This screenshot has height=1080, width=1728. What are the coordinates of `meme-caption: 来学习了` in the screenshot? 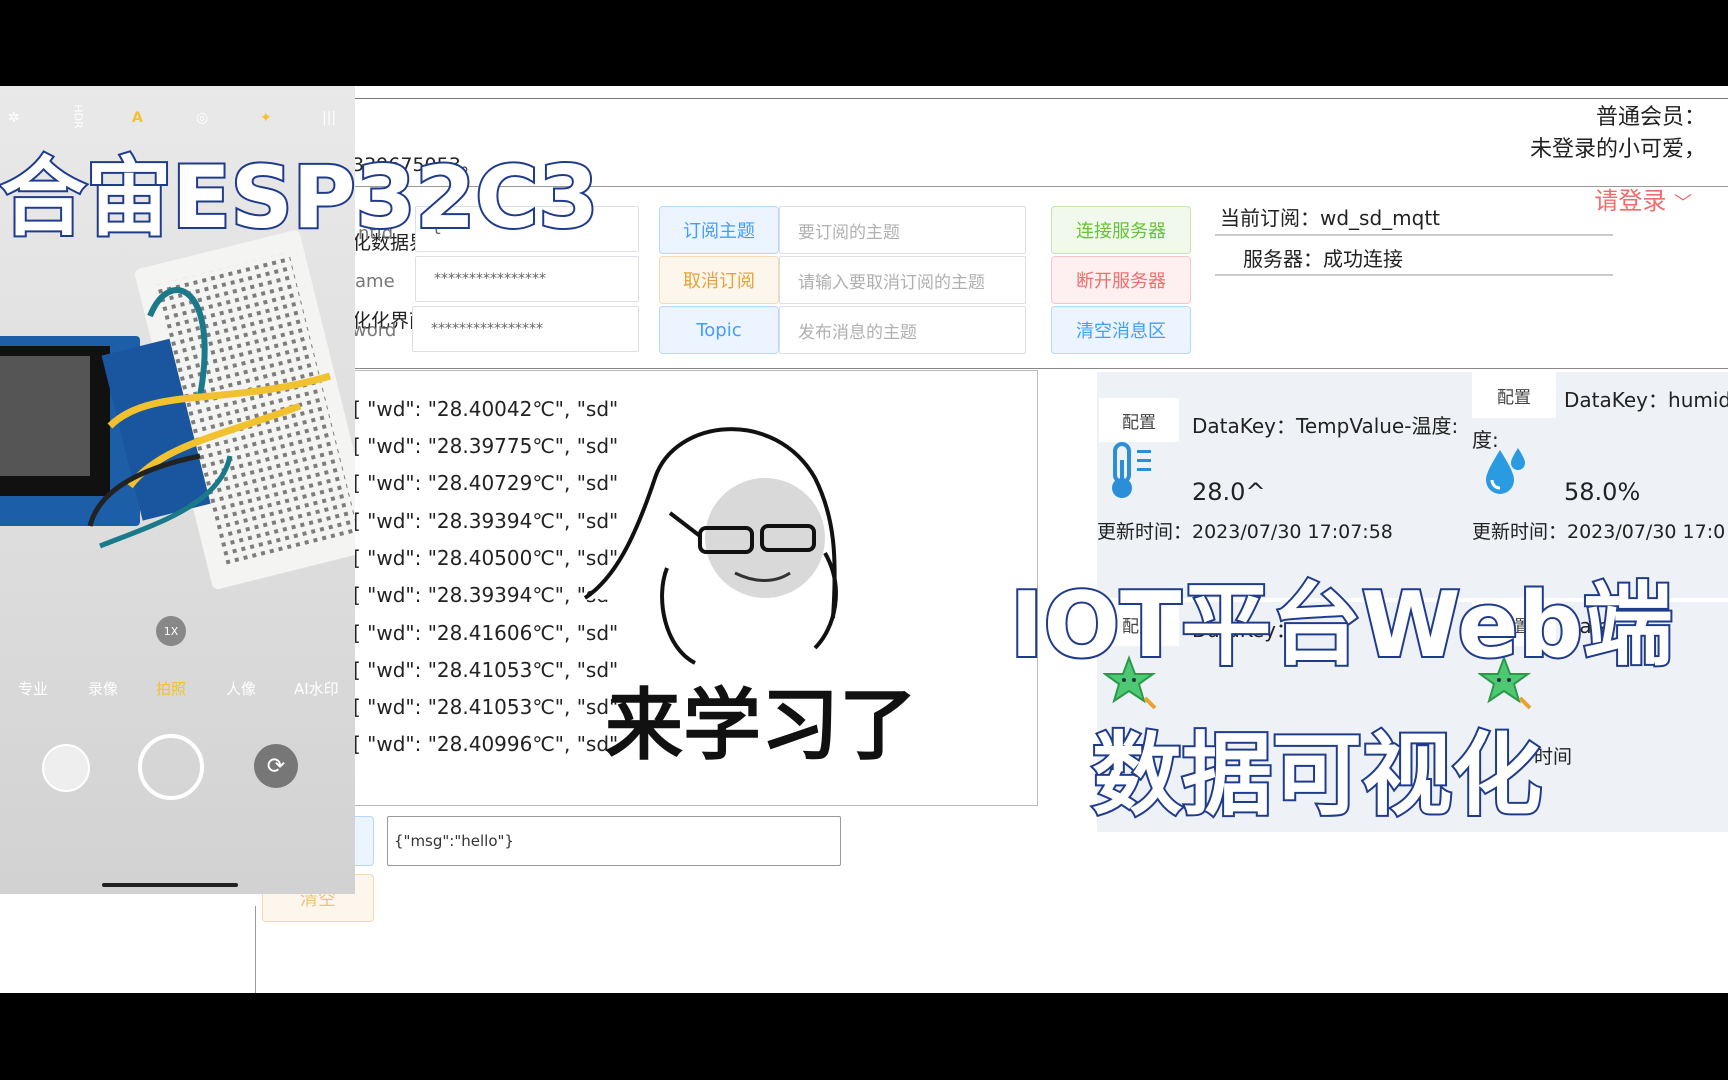 It's located at (761, 726).